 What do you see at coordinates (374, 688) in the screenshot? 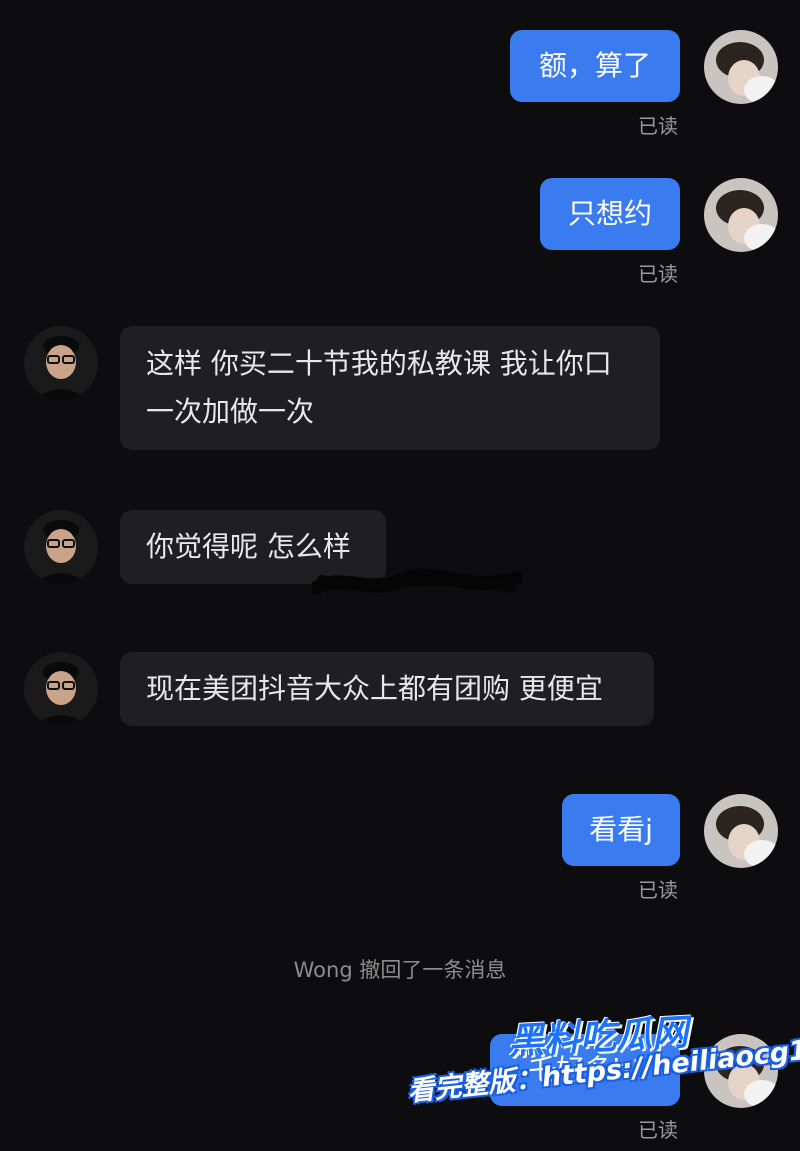
I see `message-text: 现在美团抖音大众上都有团购 更便宜` at bounding box center [374, 688].